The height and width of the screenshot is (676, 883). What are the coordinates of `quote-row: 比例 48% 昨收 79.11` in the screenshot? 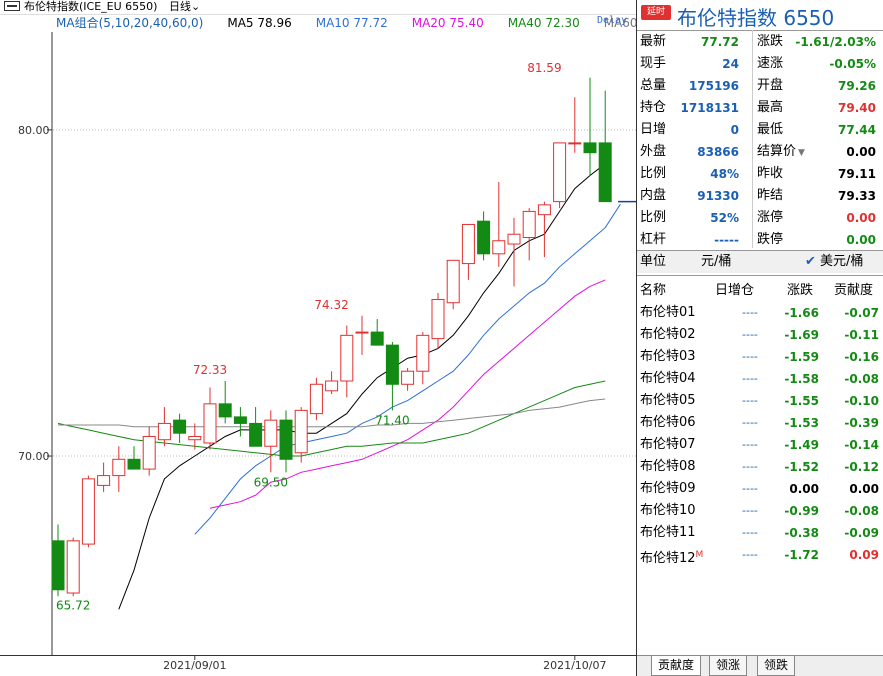 It's located at (760, 174).